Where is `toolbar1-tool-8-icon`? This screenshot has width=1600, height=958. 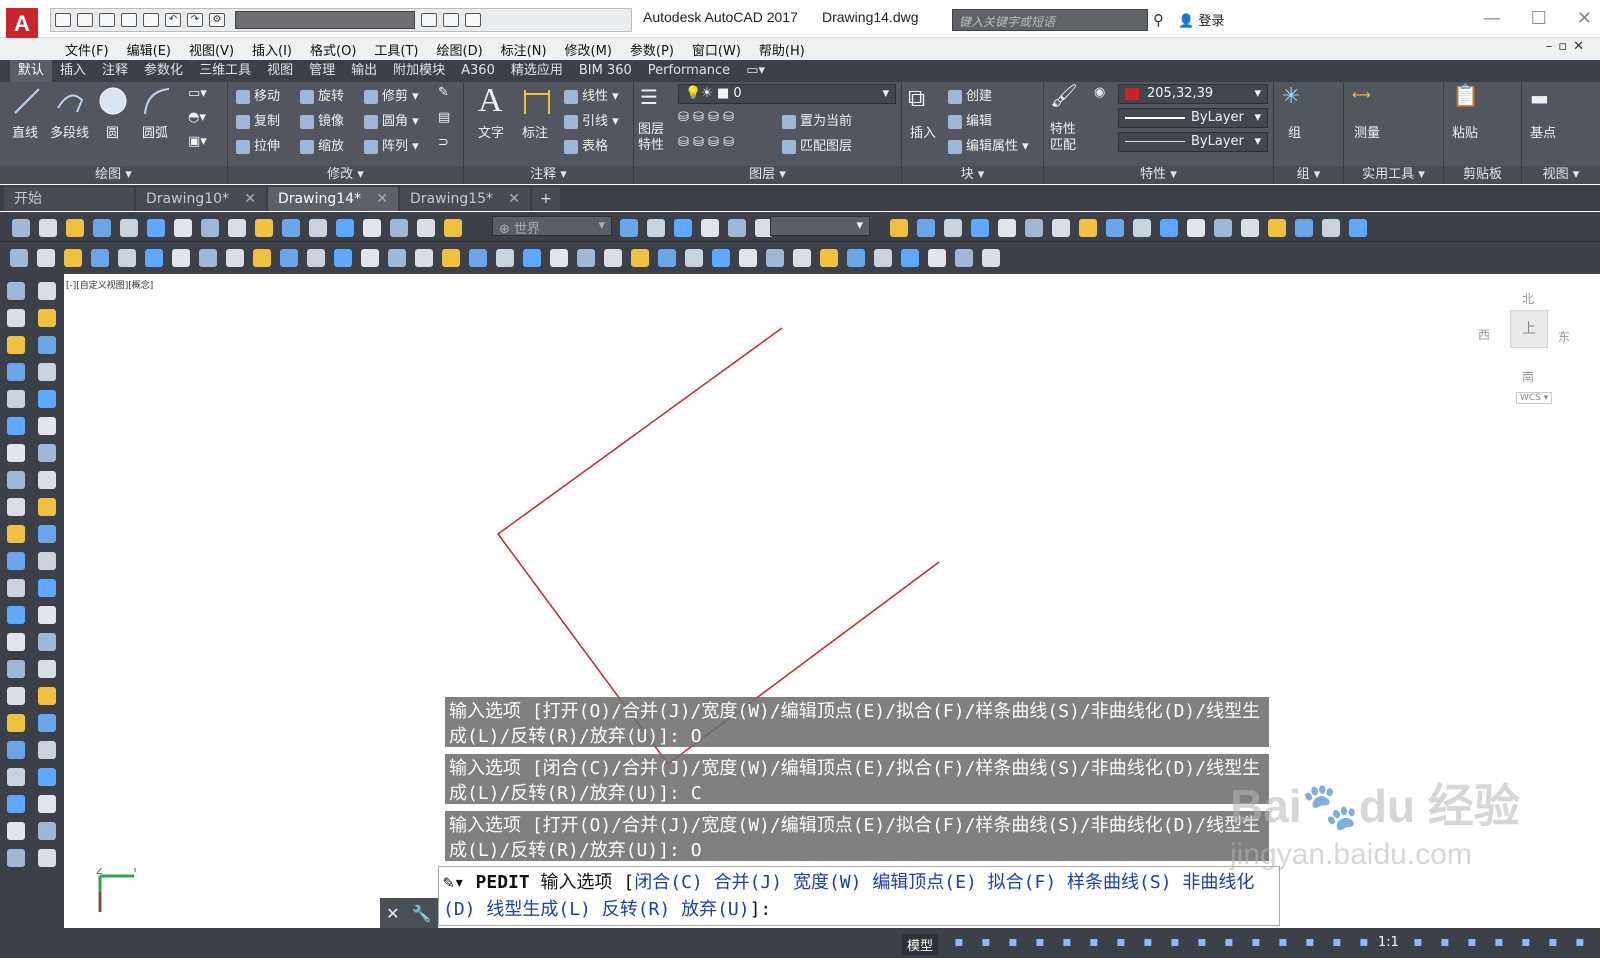 toolbar1-tool-8-icon is located at coordinates (237, 228).